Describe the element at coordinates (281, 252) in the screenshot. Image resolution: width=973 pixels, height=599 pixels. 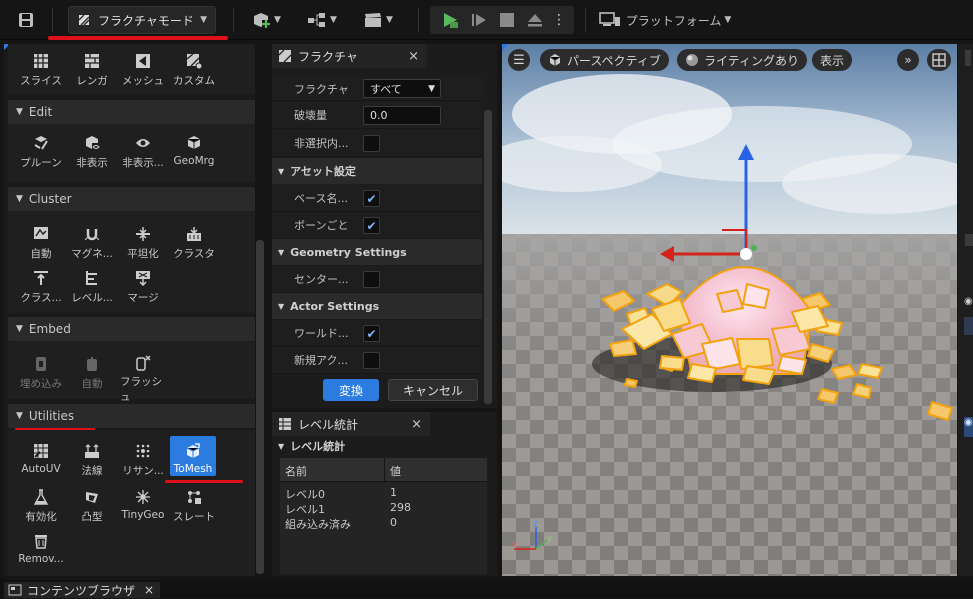
I see `collapse-arrow-icon: ▼` at that location.